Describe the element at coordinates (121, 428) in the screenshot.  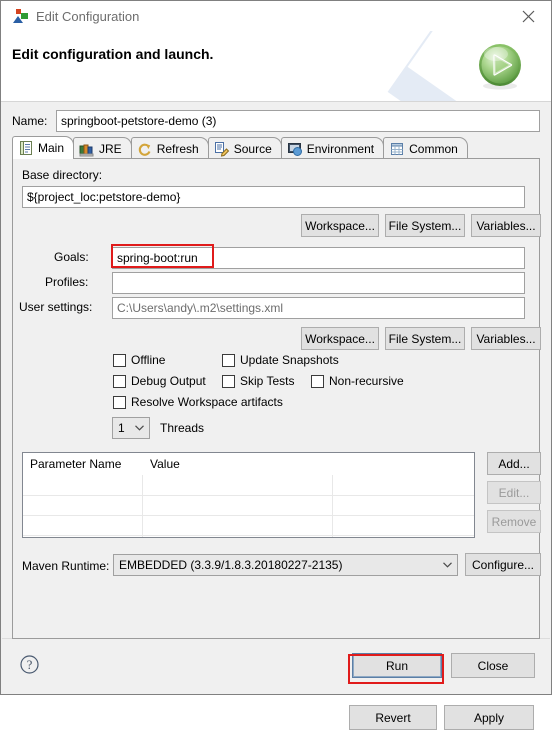
I see `threads-combo-value: 1` at that location.